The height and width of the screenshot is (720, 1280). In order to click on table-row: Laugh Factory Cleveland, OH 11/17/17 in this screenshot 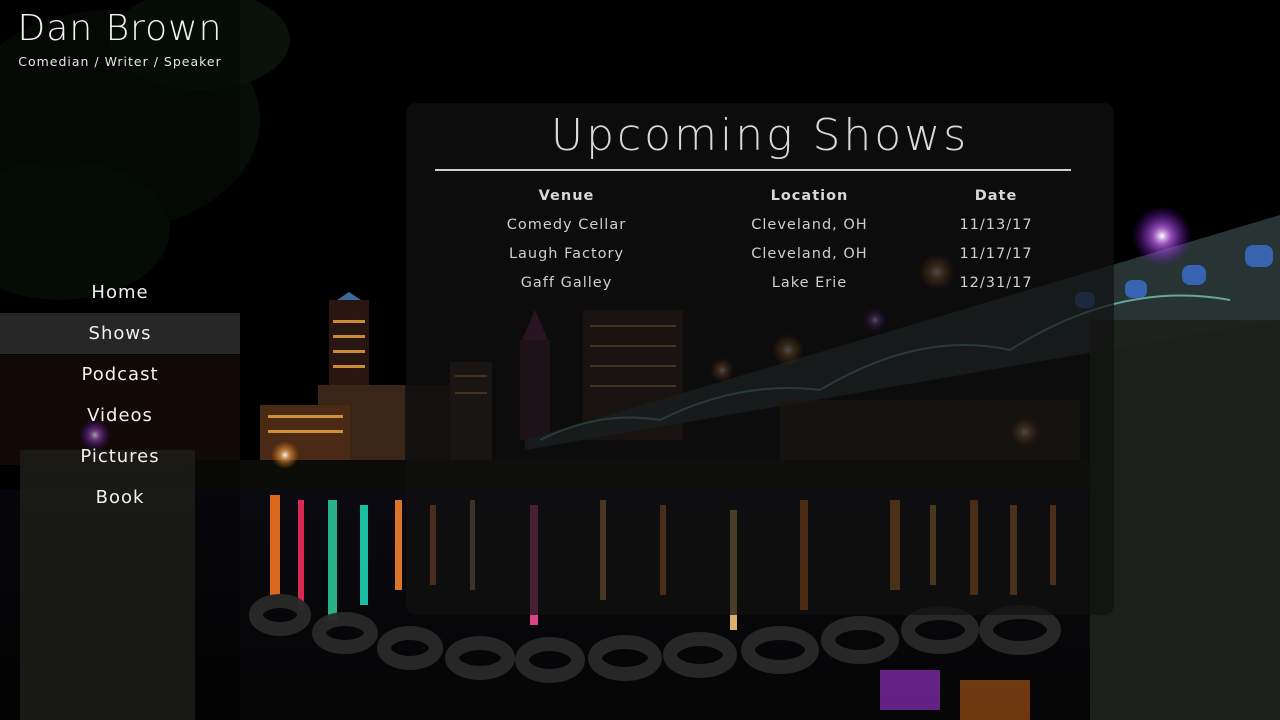, I will do `click(753, 253)`.